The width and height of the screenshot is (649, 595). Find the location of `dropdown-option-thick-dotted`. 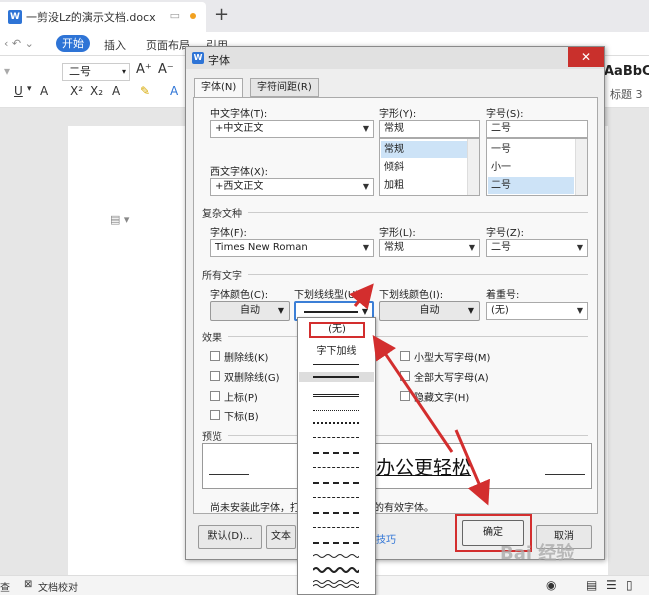

dropdown-option-thick-dotted is located at coordinates (336, 423).